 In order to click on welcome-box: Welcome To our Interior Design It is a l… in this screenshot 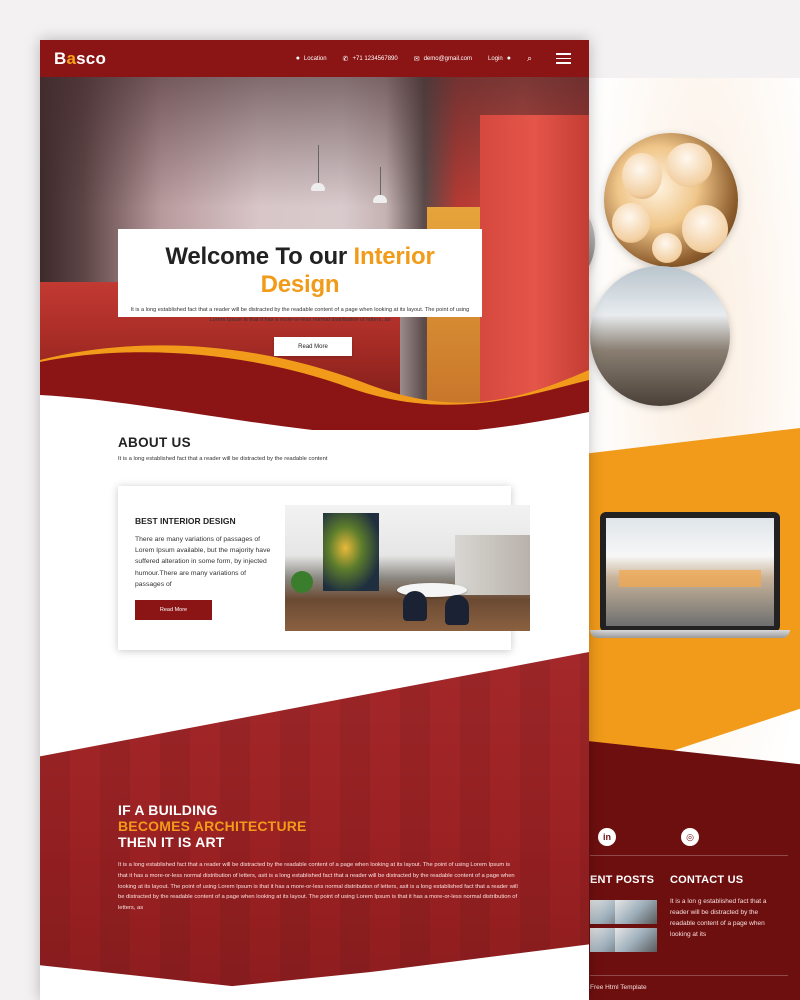, I will do `click(300, 276)`.